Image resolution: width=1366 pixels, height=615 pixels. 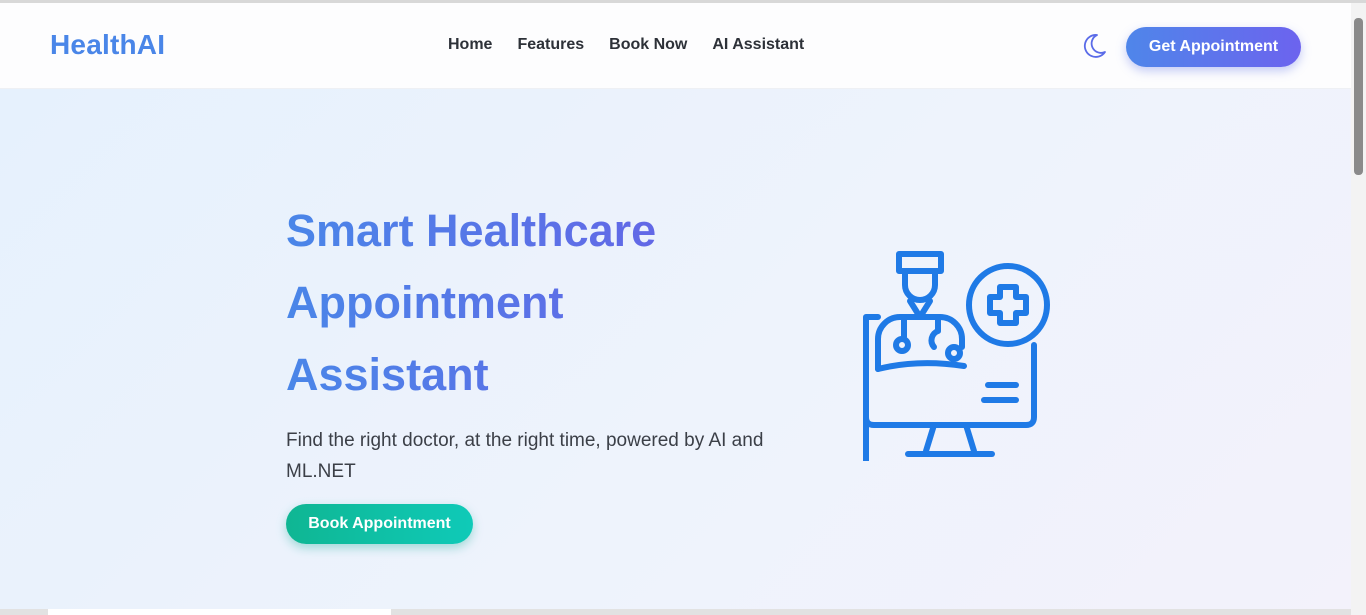 I want to click on main-nav: Home Features Book Now AI Assistant, so click(x=638, y=45).